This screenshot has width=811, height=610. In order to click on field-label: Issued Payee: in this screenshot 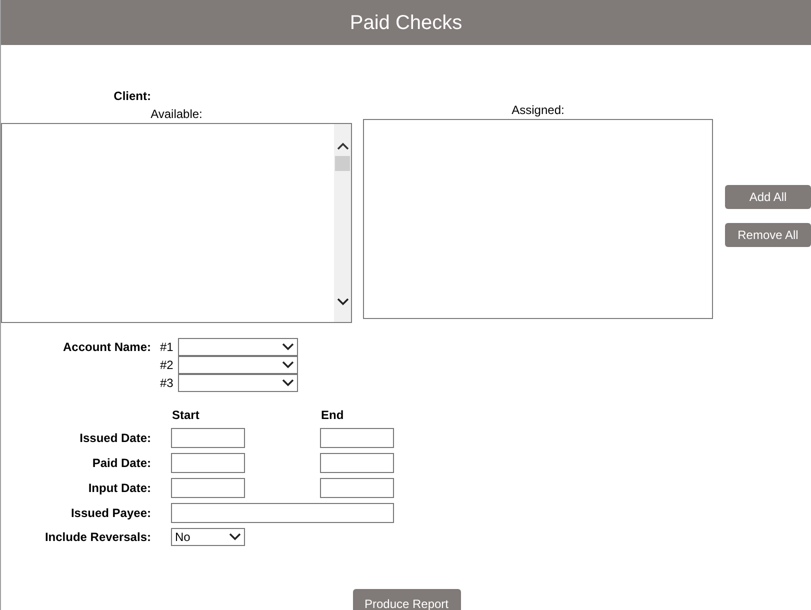, I will do `click(110, 513)`.